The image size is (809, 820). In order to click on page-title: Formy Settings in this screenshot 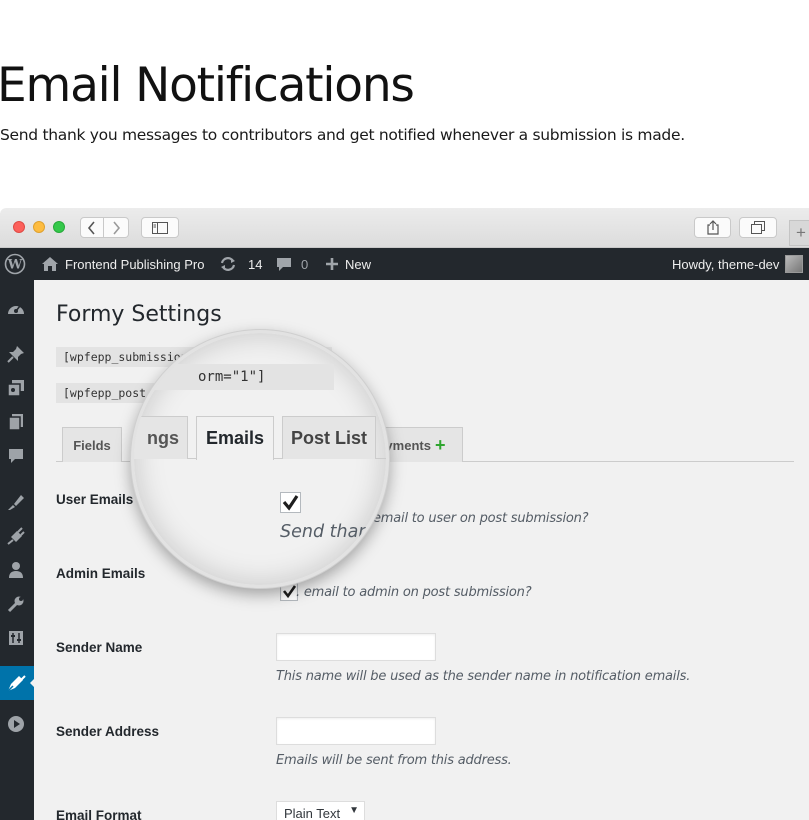, I will do `click(139, 314)`.